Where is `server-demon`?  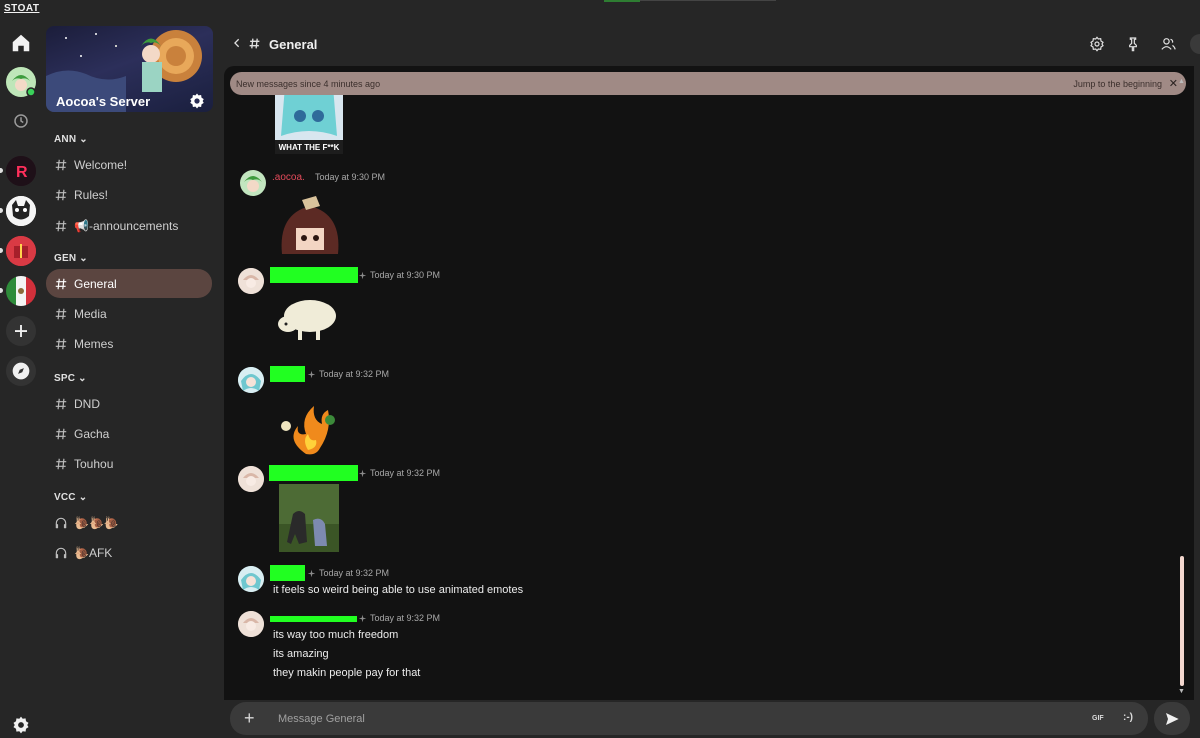
server-demon is located at coordinates (21, 211).